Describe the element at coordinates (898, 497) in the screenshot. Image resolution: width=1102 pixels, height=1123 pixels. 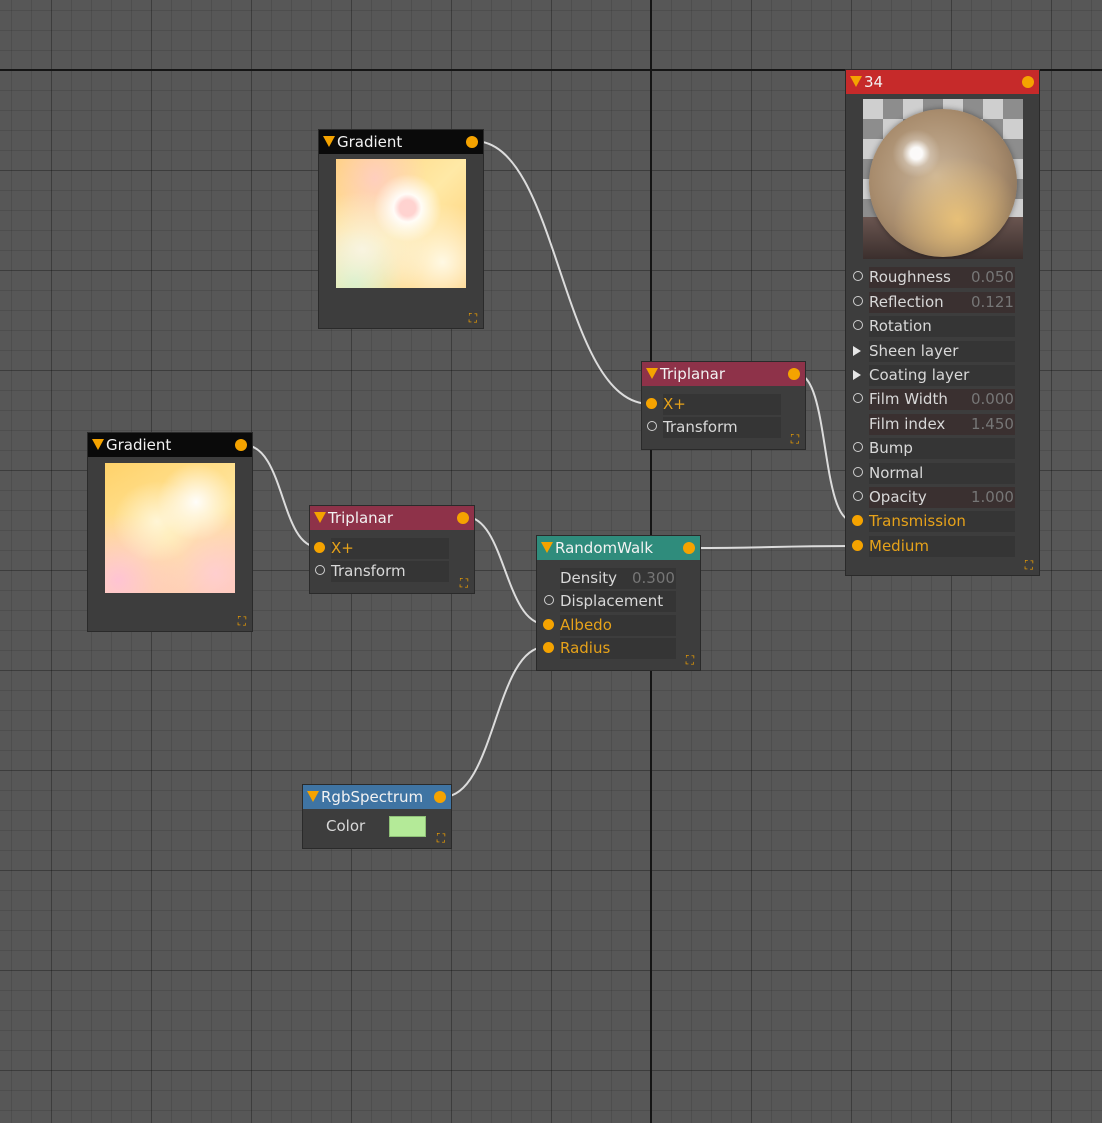
I see `param-label: Opacity` at that location.